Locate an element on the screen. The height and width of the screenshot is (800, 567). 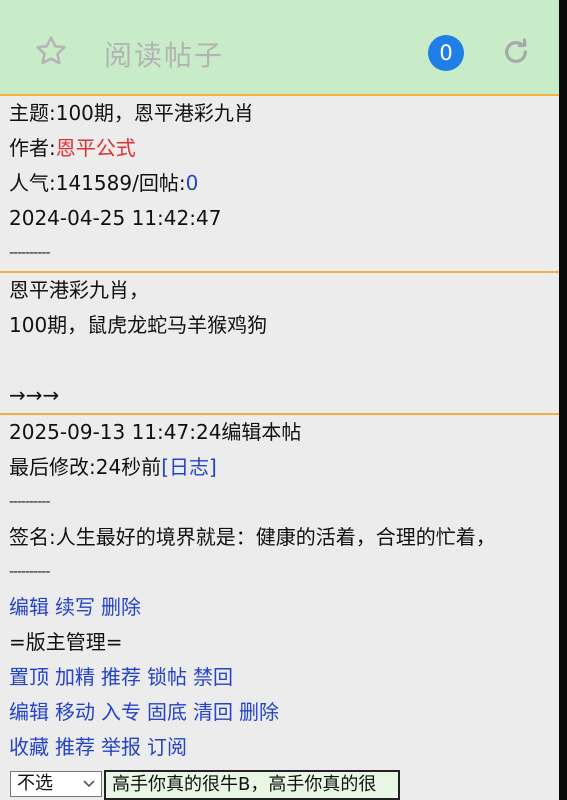
last-modified-line: 最后修改:24秒前[日志] is located at coordinates (284, 467).